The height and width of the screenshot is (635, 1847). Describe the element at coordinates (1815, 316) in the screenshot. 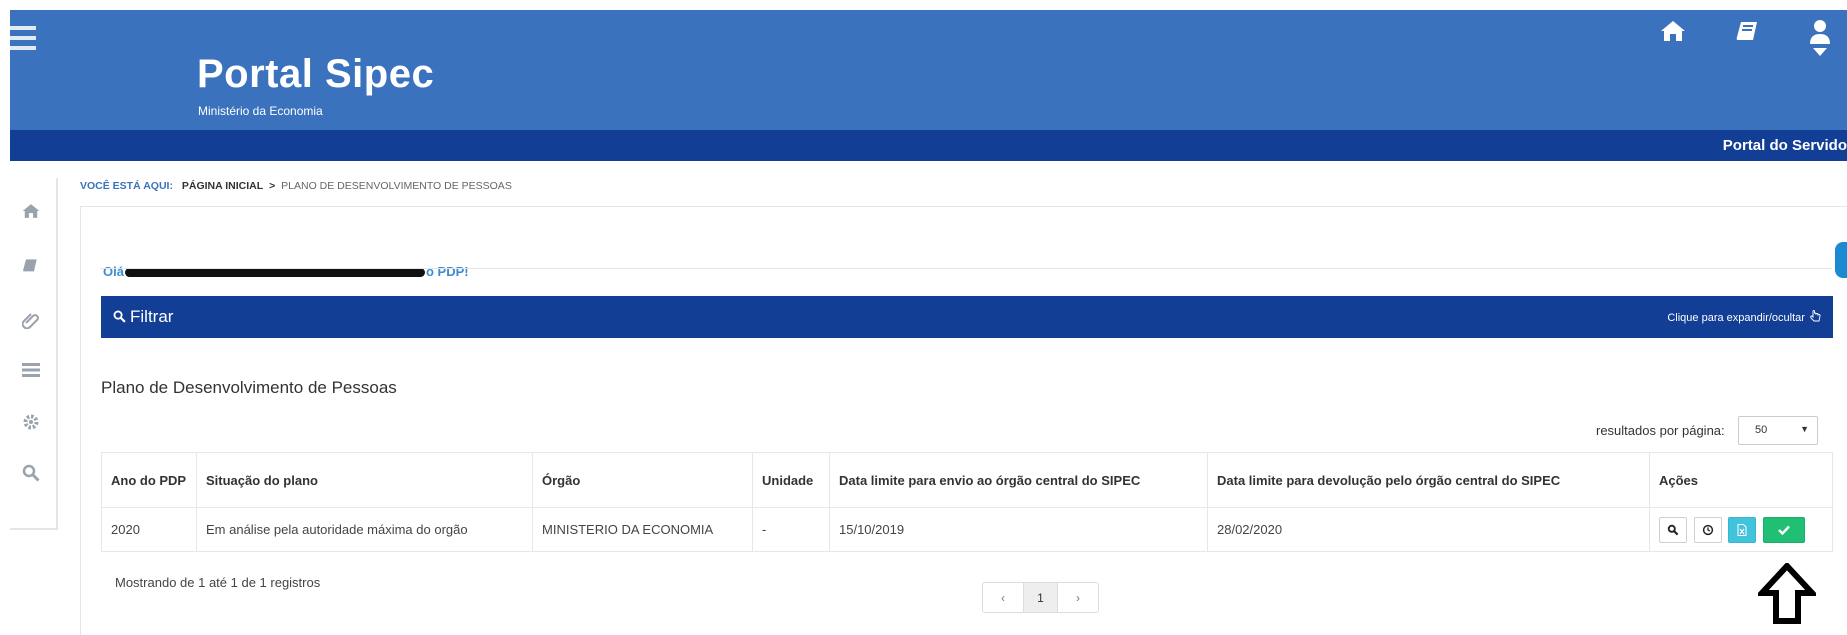

I see `hand-pointer-icon` at that location.